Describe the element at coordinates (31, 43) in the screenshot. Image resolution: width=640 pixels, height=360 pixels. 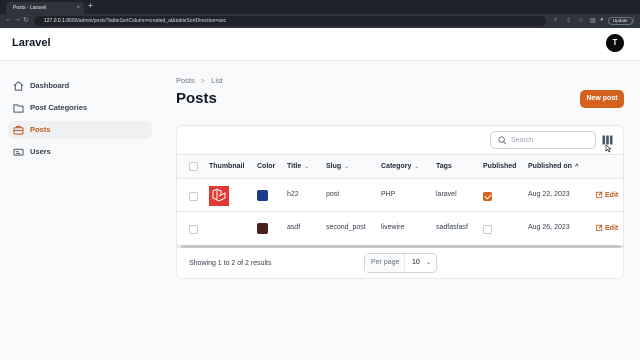
I see `brand-logo: Laravel` at that location.